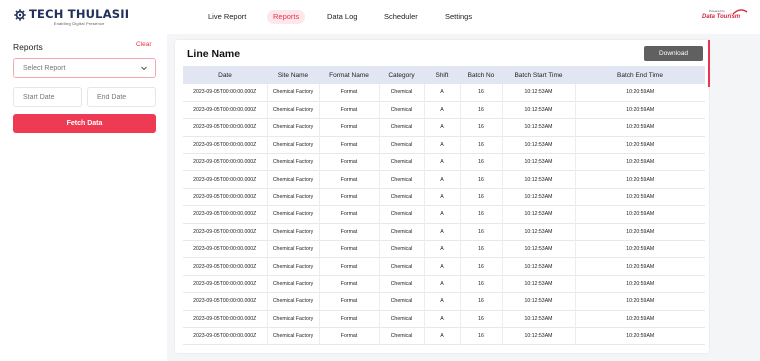 This screenshot has height=361, width=760. I want to click on column-header-date: Date, so click(225, 75).